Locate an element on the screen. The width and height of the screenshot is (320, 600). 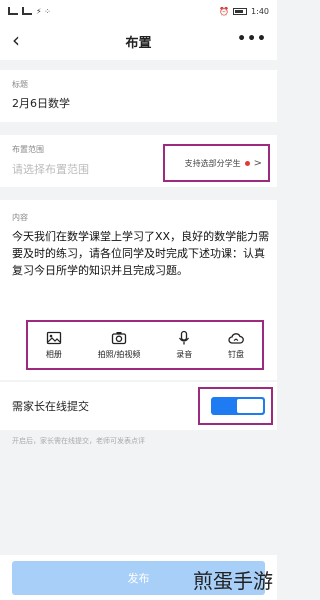
tool-drive-label: 钉盘 is located at coordinates (236, 354).